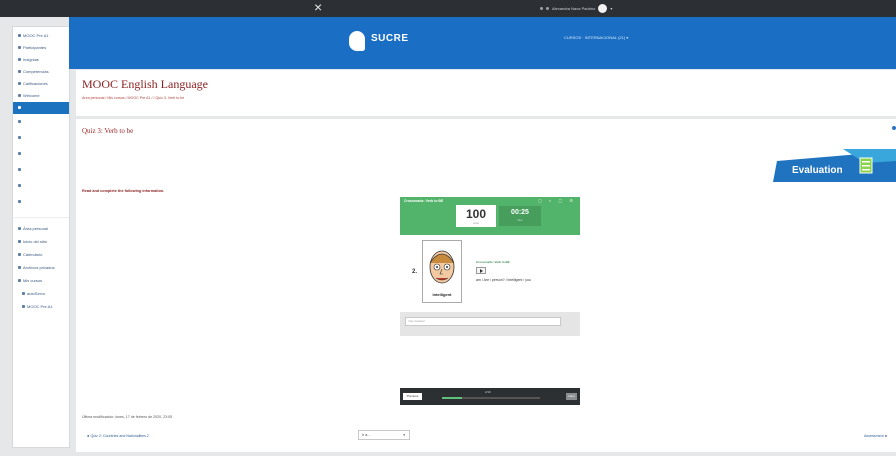 The width and height of the screenshot is (896, 456). What do you see at coordinates (894, 128) in the screenshot?
I see `settings-icon` at bounding box center [894, 128].